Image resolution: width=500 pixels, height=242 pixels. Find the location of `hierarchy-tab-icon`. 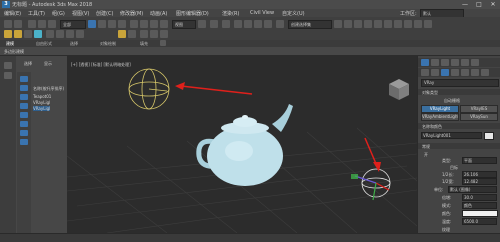

hierarchy-tab-icon is located at coordinates (445, 62).